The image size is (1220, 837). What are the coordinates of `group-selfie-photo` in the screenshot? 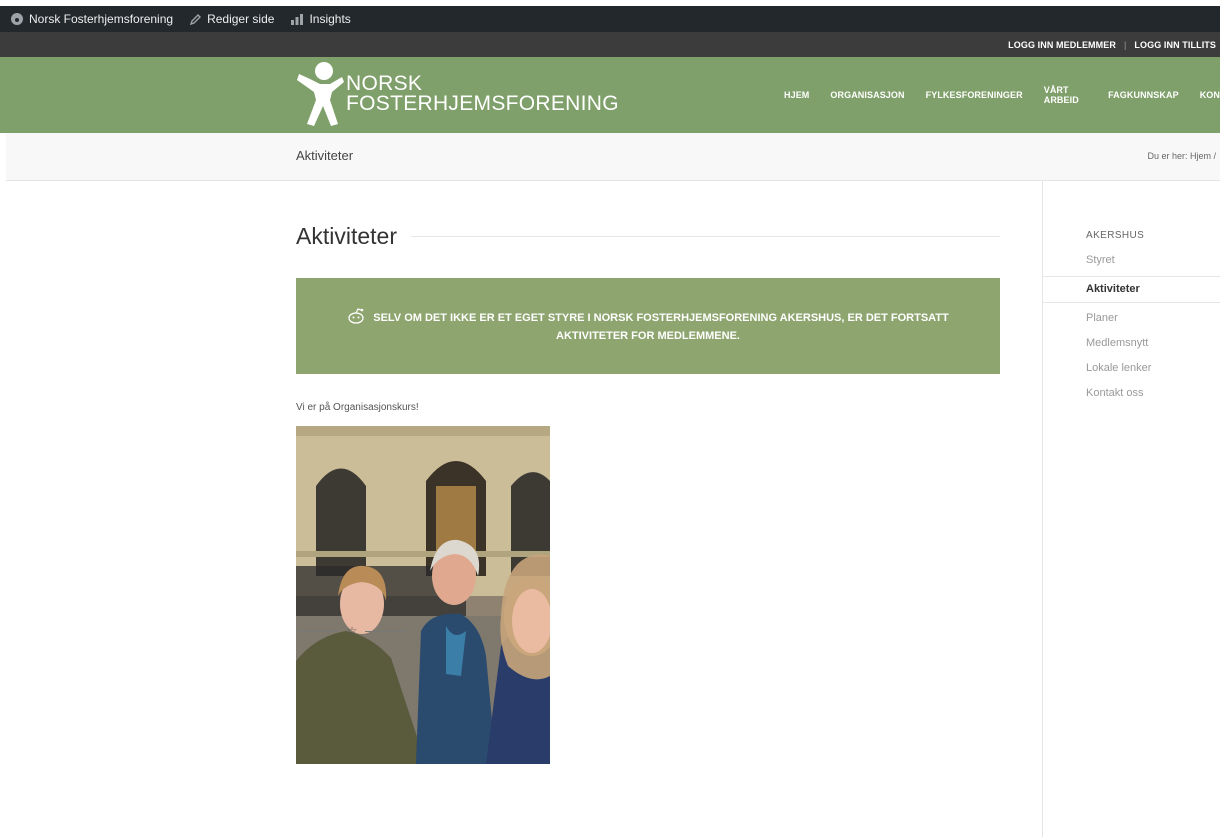 It's located at (423, 595).